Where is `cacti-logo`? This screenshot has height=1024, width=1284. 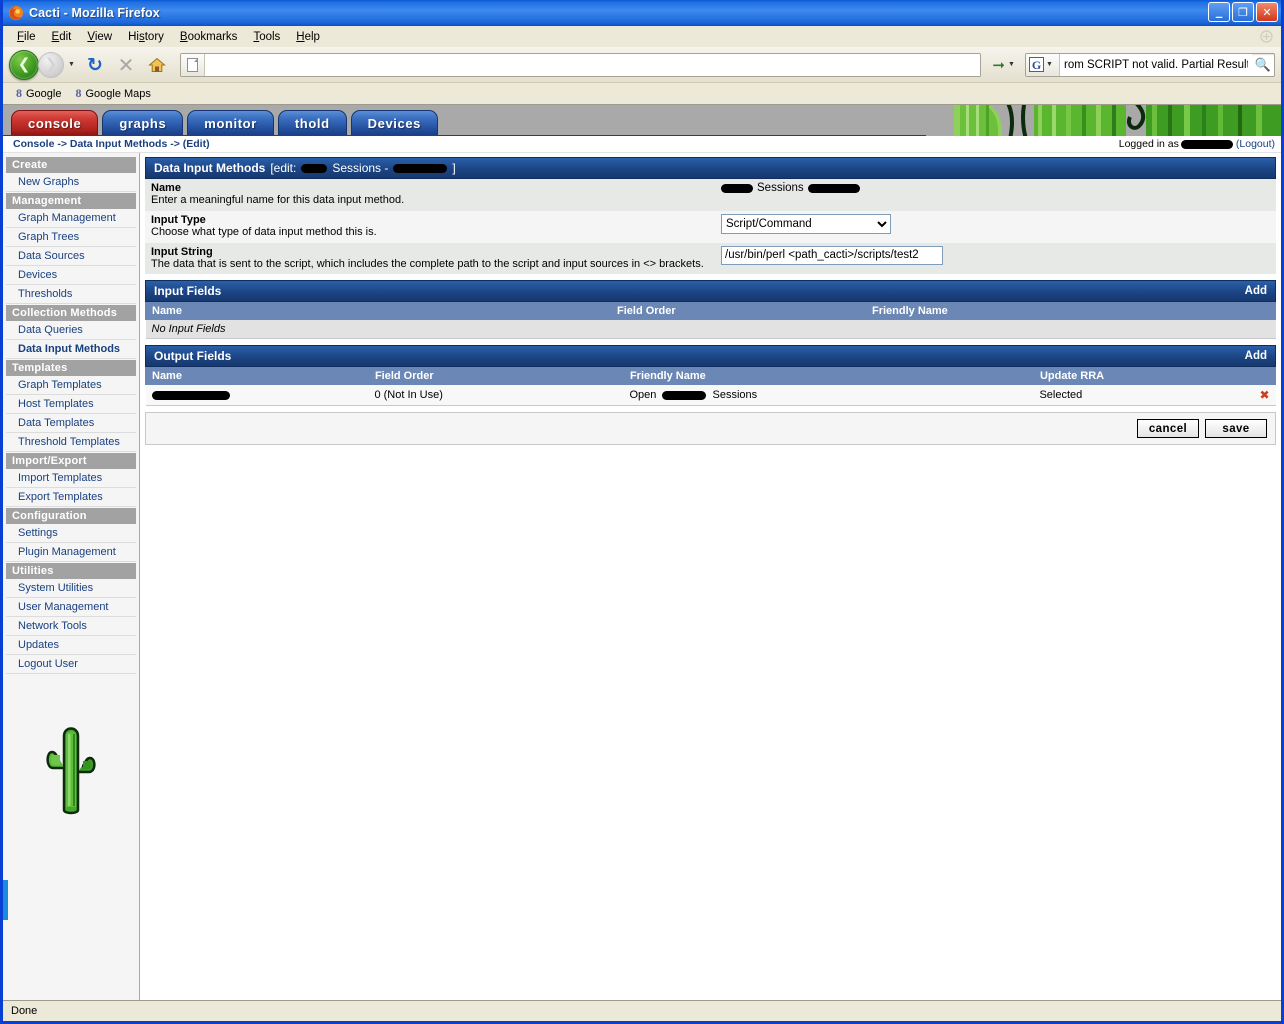
cacti-logo is located at coordinates (71, 745).